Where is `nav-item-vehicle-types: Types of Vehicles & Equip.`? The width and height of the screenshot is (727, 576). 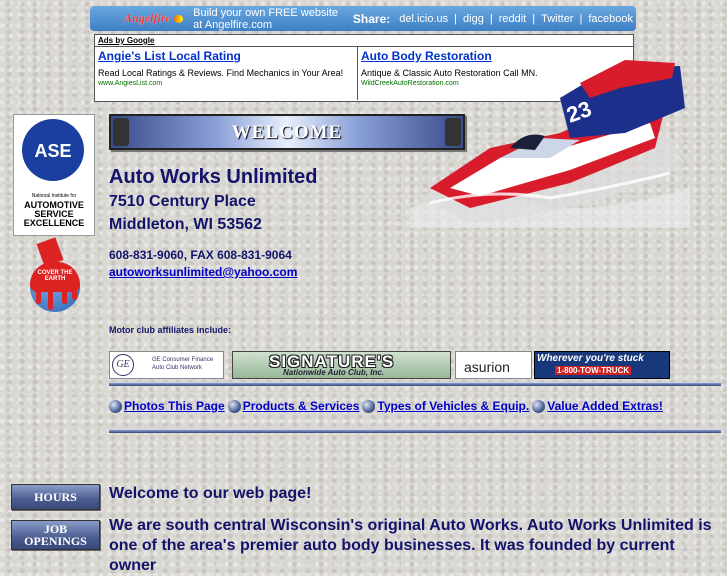
nav-item-vehicle-types: Types of Vehicles & Equip. is located at coordinates (445, 406).